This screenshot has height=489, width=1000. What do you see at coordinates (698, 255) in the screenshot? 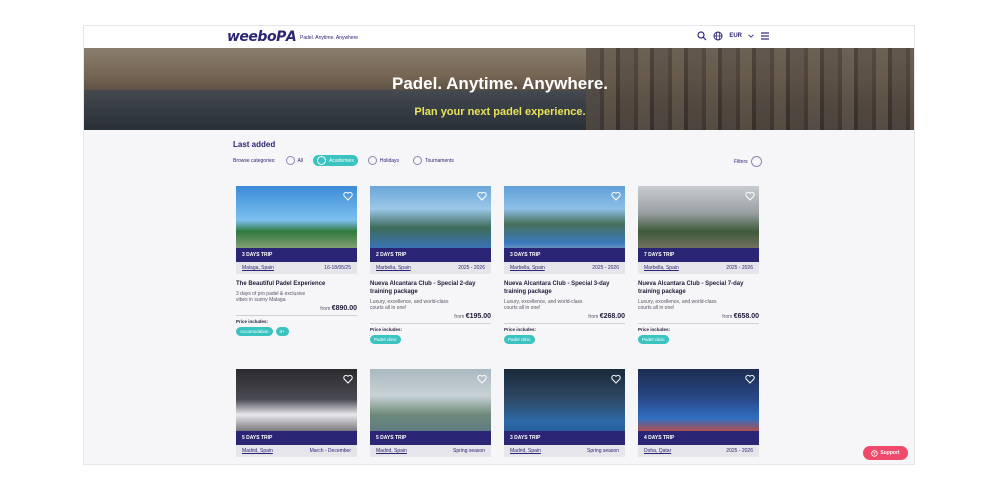
I see `trip-duration-band: 7 DAYS TRIP` at bounding box center [698, 255].